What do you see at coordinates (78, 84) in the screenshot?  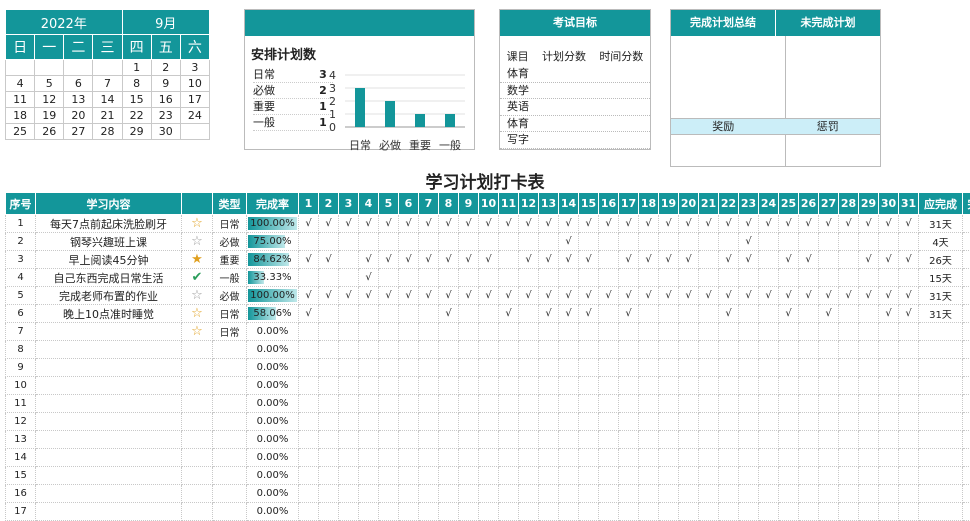 I see `calendar-day: 6` at bounding box center [78, 84].